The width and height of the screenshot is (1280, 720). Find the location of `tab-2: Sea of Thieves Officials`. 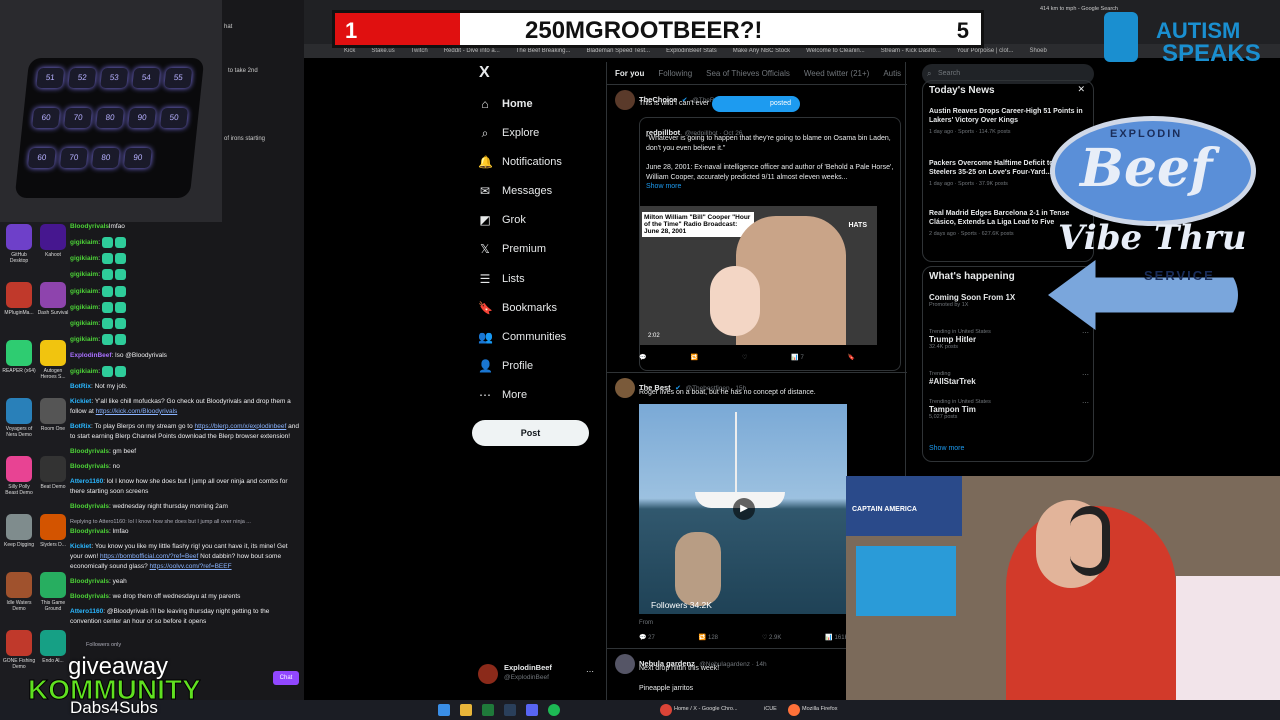

tab-2: Sea of Thieves Officials is located at coordinates (748, 73).